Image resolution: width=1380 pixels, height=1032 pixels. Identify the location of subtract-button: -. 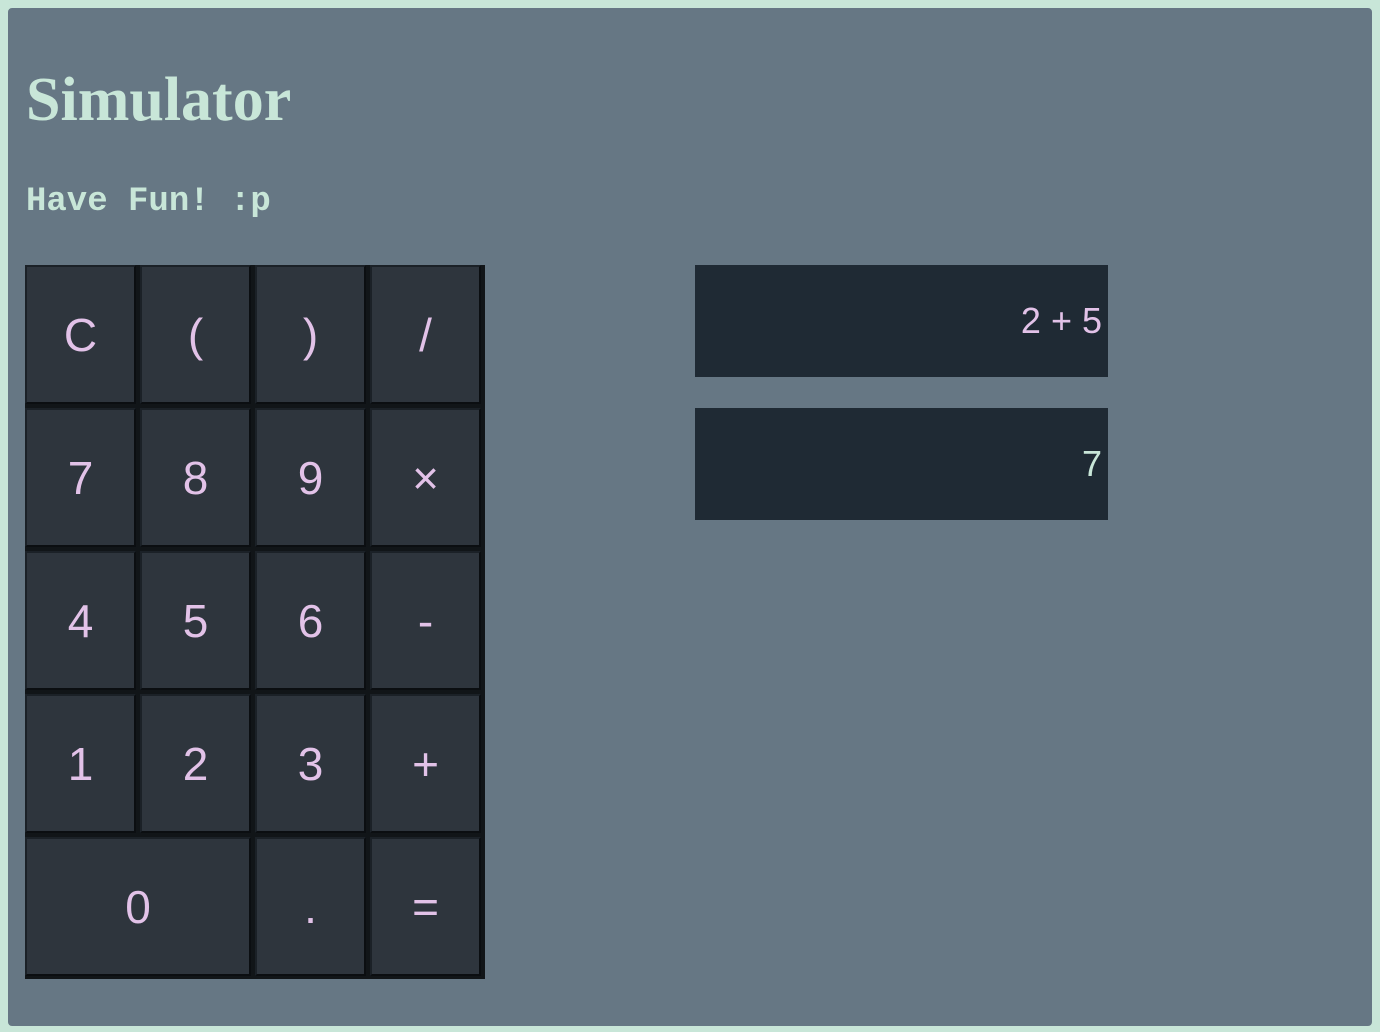
(425, 620).